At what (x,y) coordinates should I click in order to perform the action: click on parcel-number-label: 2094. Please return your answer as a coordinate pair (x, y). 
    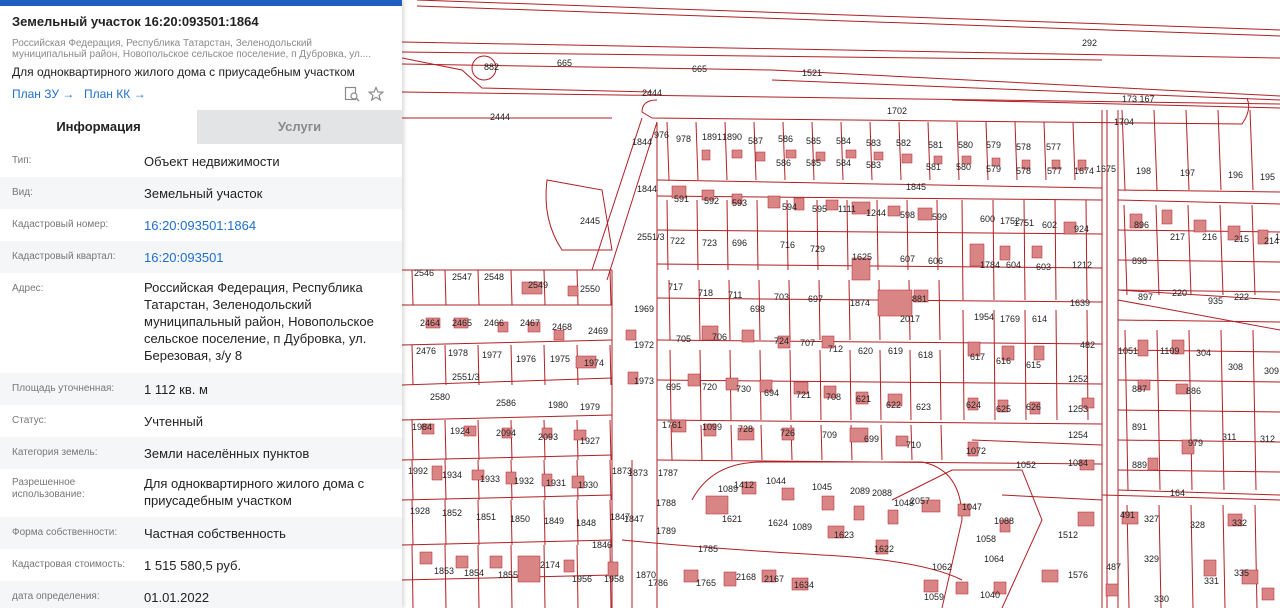
    Looking at the image, I should click on (506, 433).